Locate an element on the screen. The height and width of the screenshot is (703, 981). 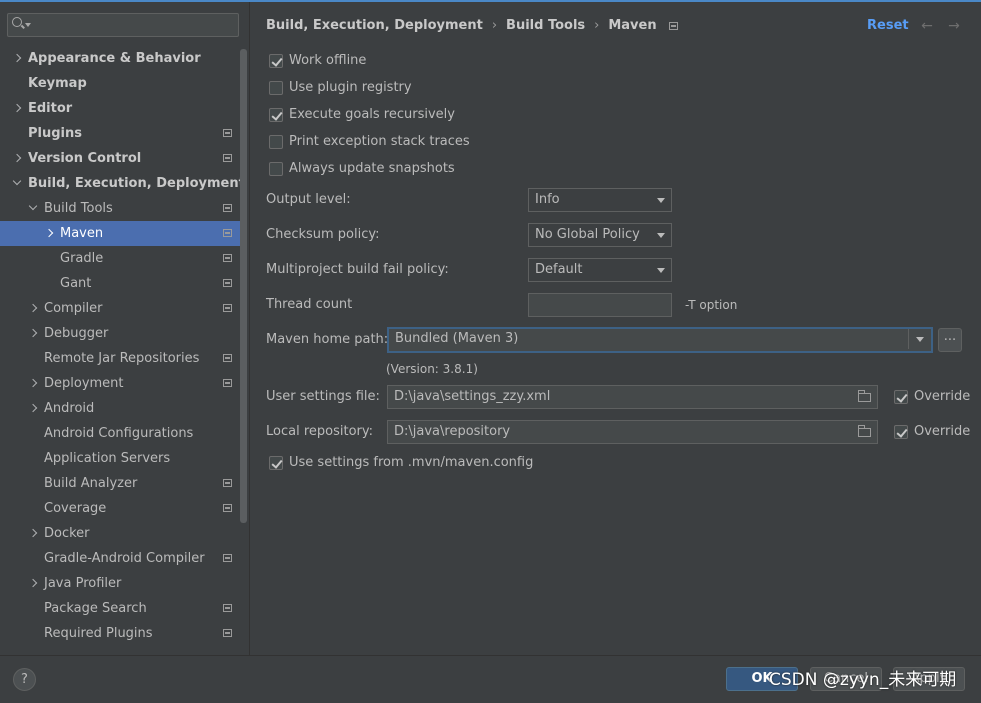
sidebar-item-android: Android is located at coordinates (120, 408).